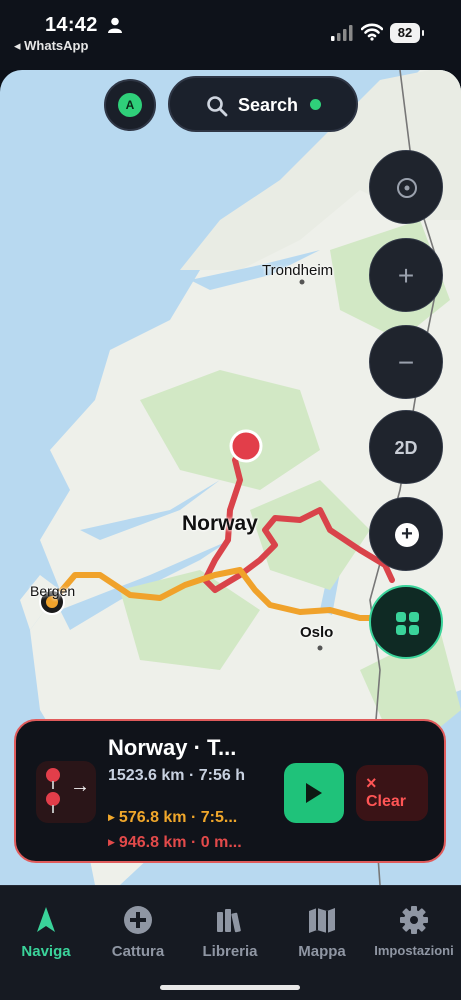  What do you see at coordinates (322, 951) in the screenshot?
I see `tab-label: Mappa` at bounding box center [322, 951].